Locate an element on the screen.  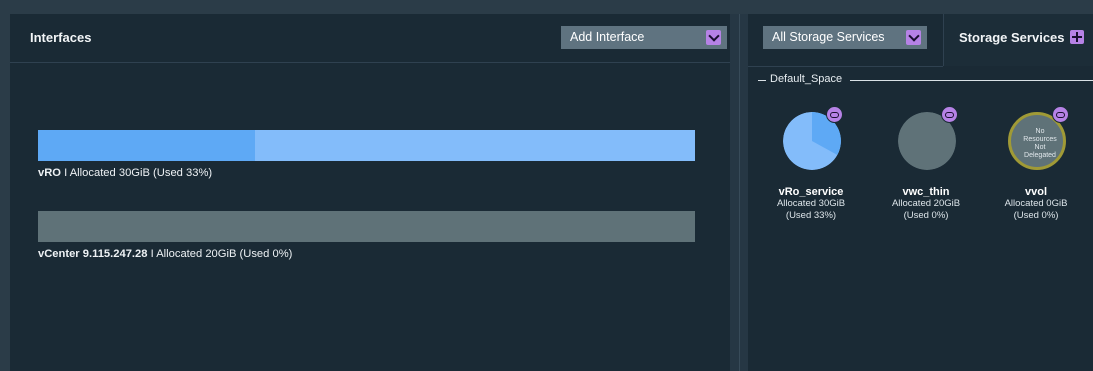
storage-services-filter-dropdown: All Storage Services is located at coordinates (845, 37).